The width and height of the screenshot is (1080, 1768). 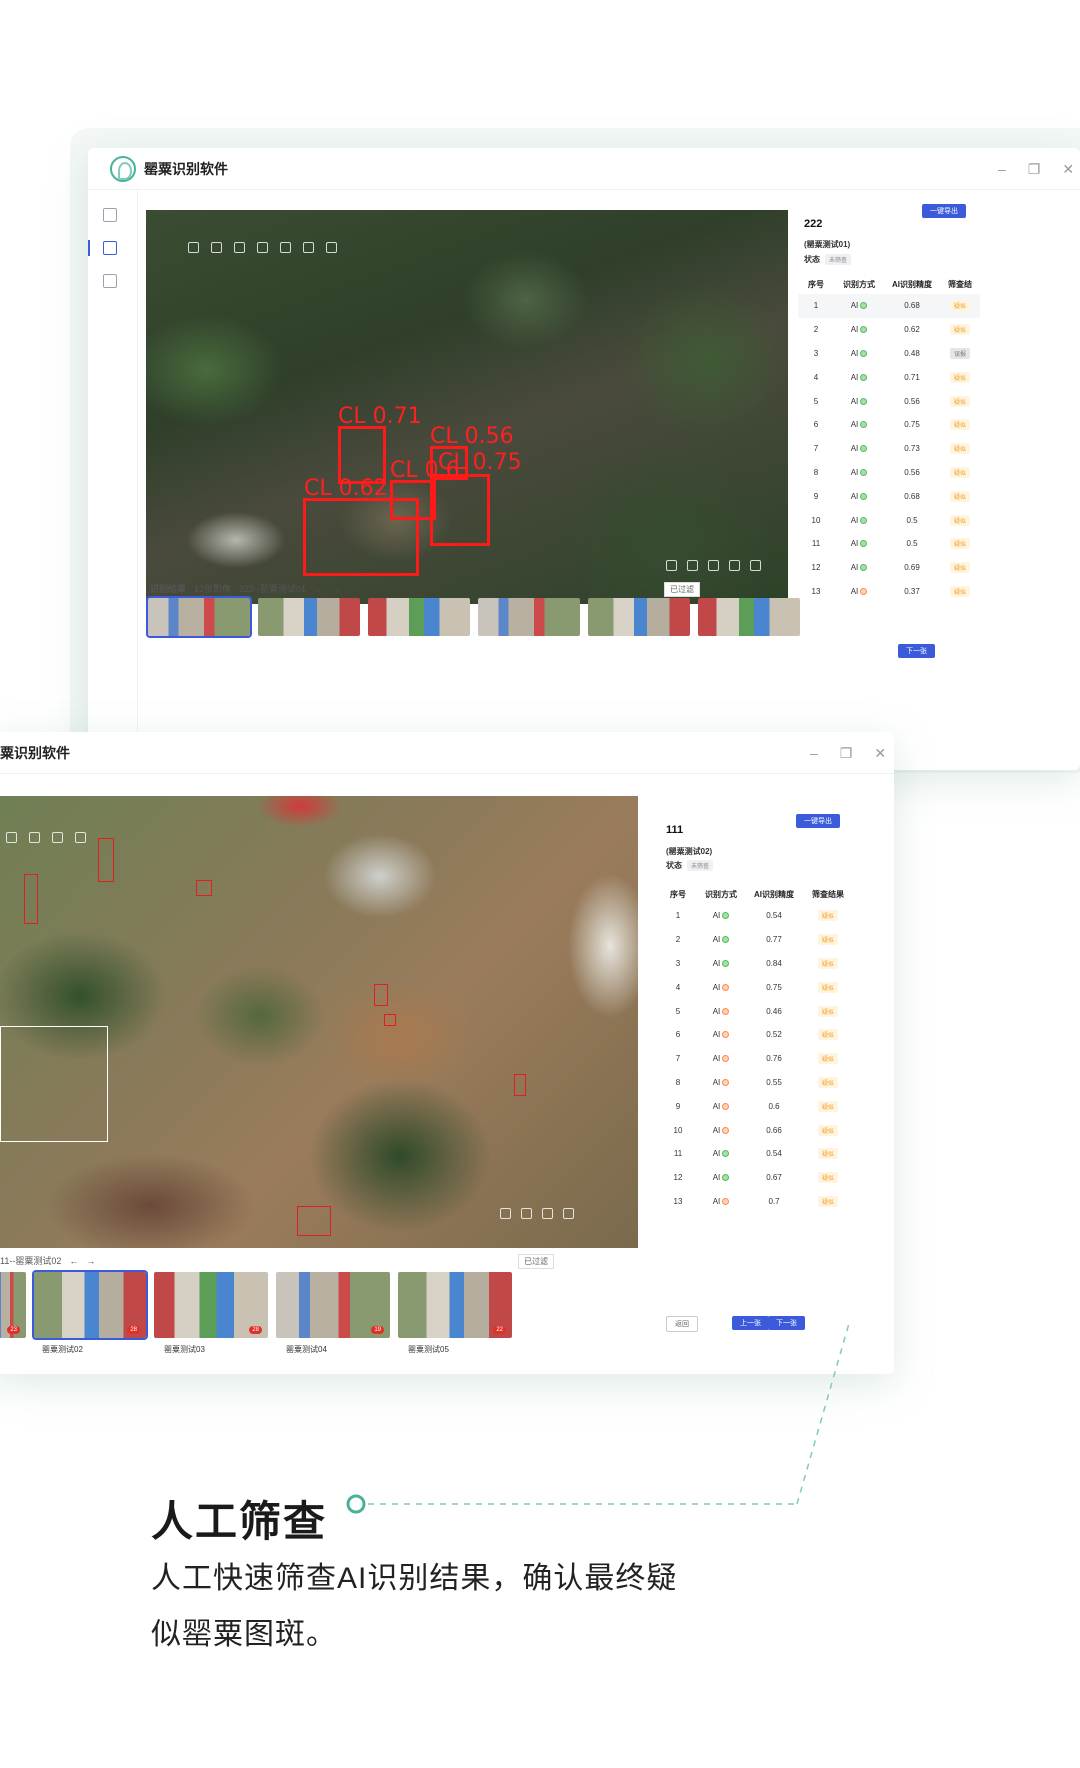 I want to click on feature-description: 人工快速筛查AI识别结果，确认最终疑似罂粟图斑。, so click(x=414, y=1606).